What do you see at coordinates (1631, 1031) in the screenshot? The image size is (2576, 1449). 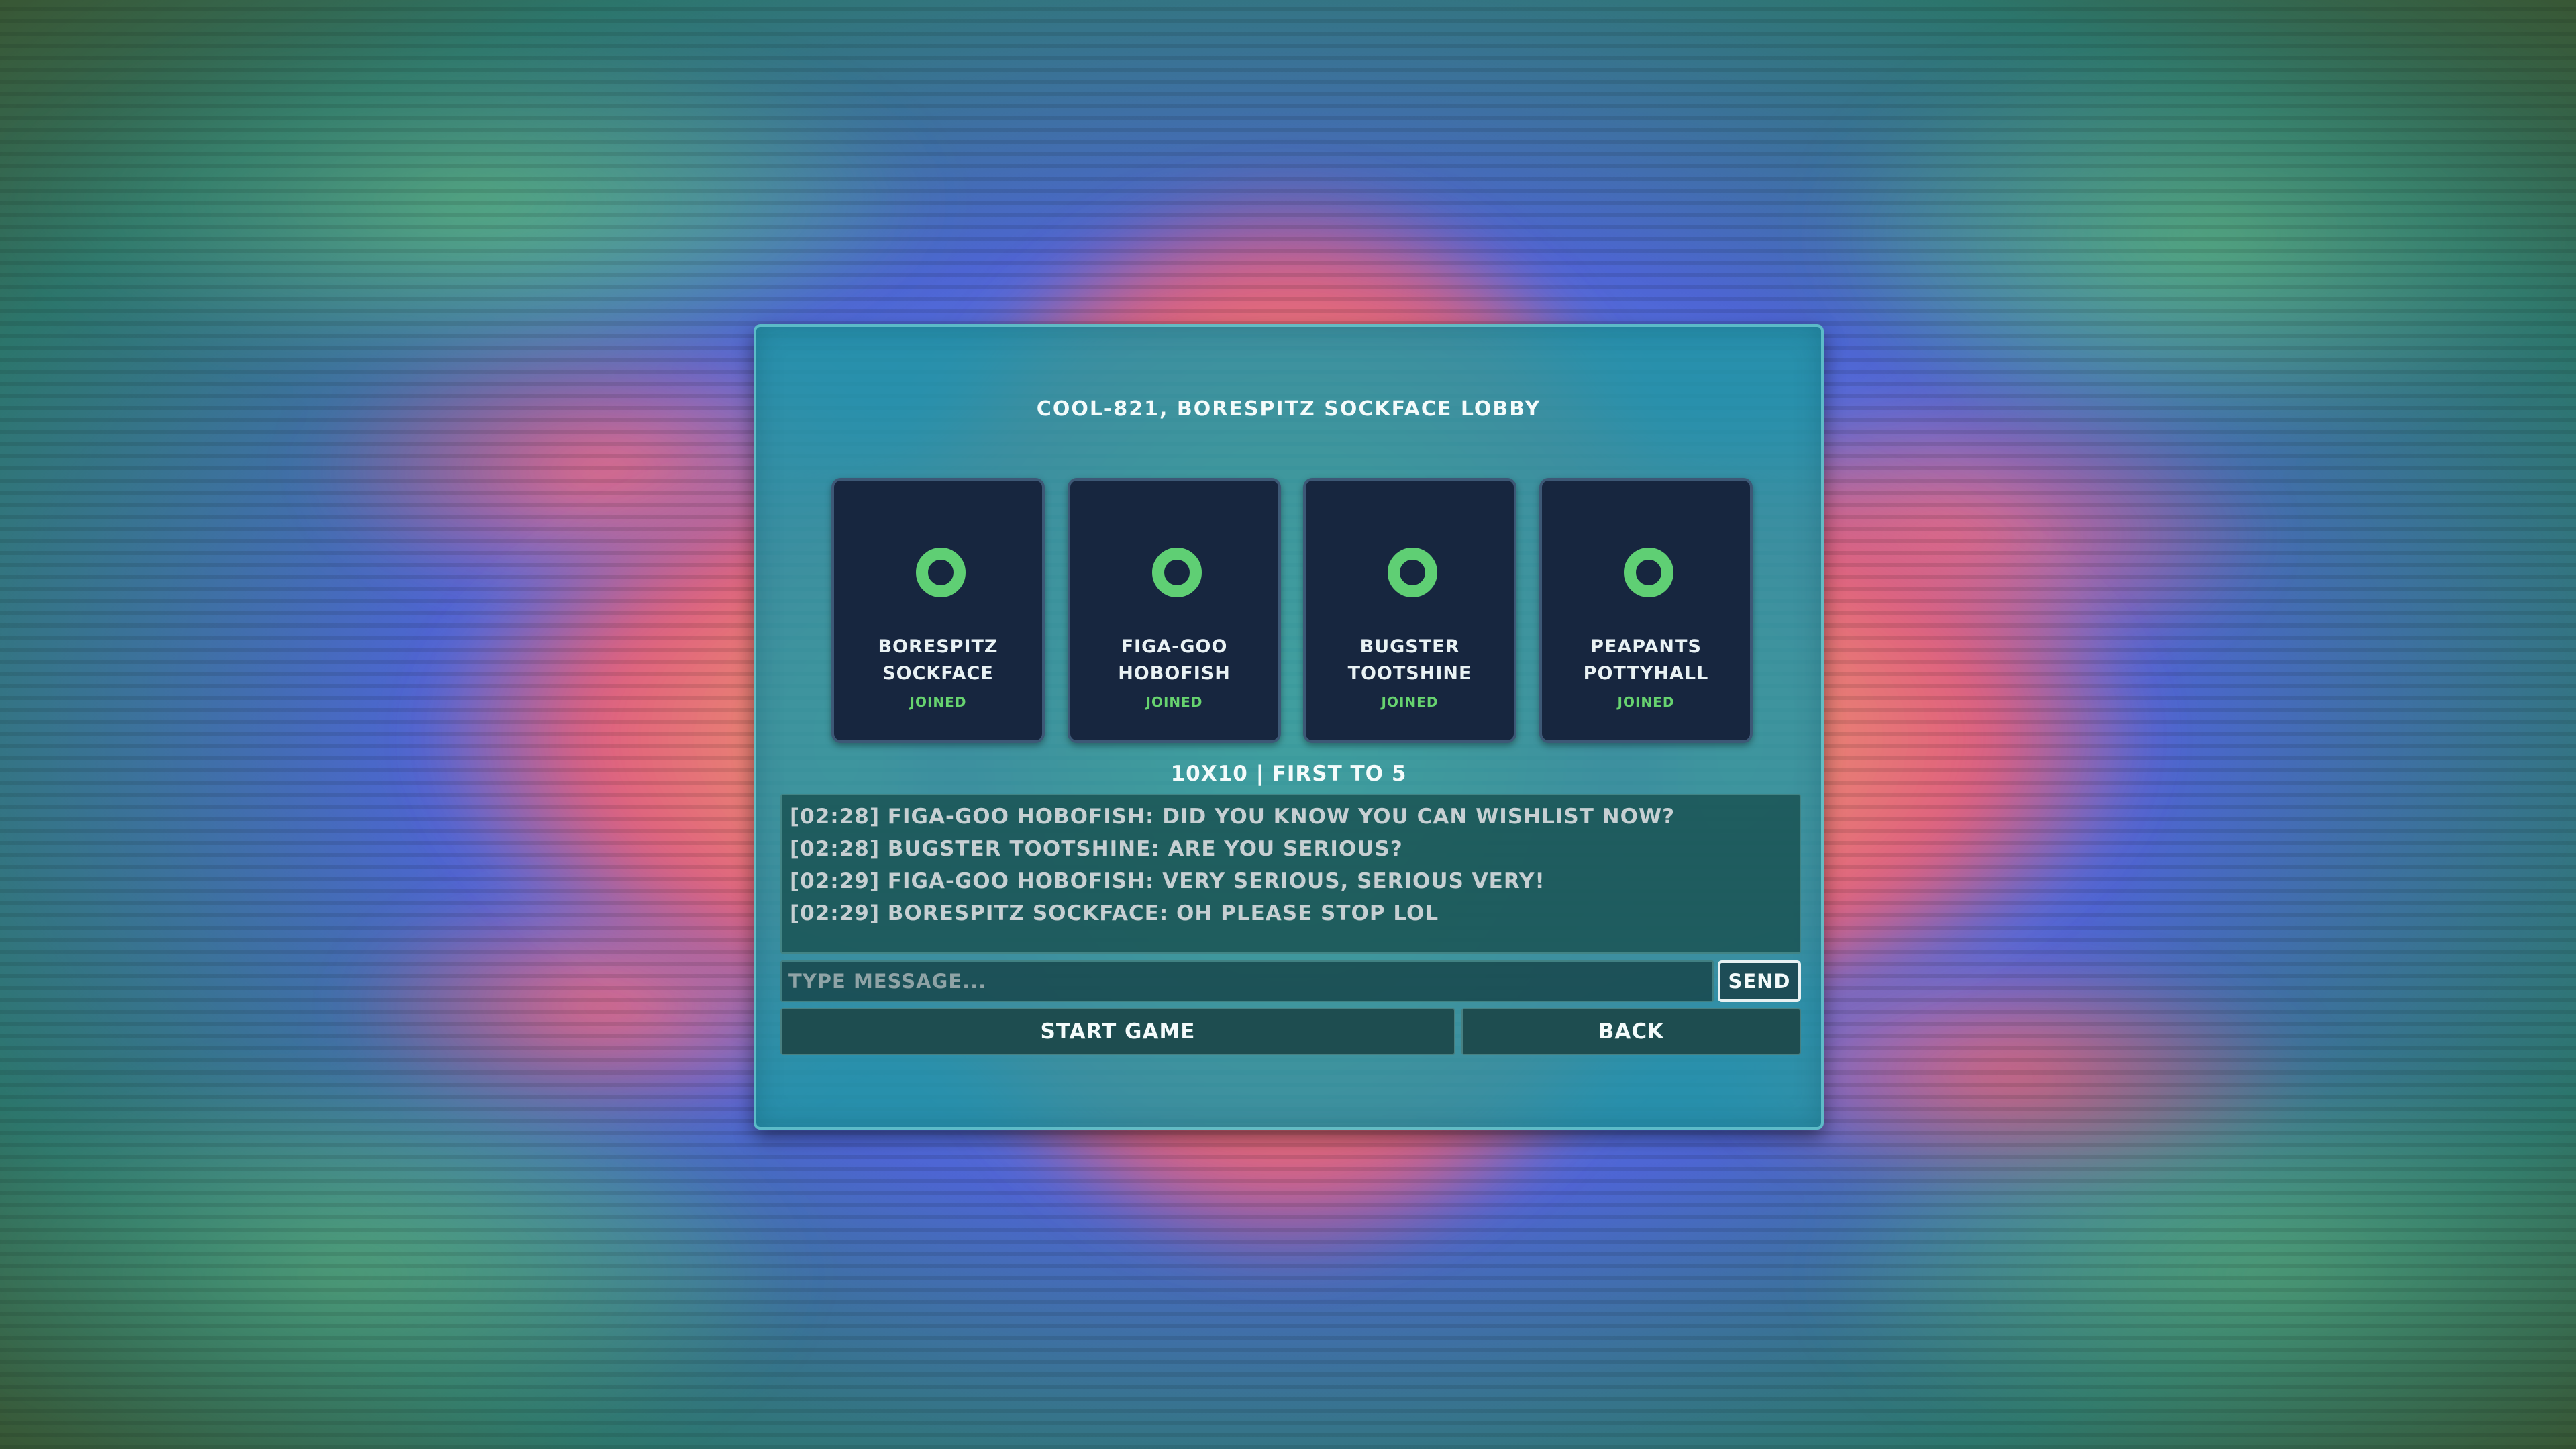 I see `back-button: BACK` at bounding box center [1631, 1031].